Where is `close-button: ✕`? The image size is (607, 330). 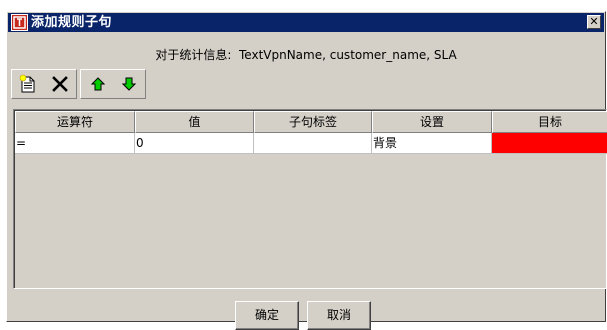
close-button: ✕ is located at coordinates (594, 22).